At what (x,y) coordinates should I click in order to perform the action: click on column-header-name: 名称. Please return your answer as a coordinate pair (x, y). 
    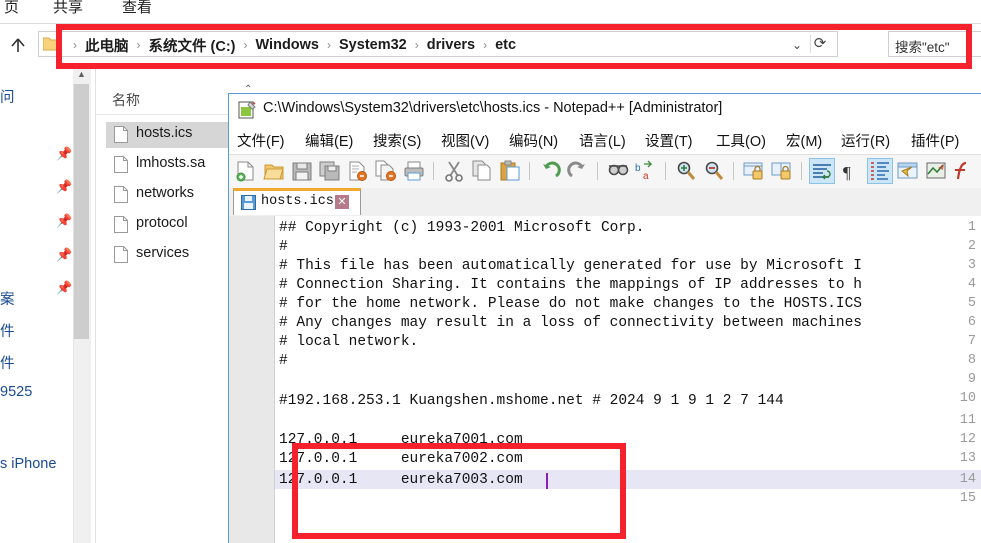
    Looking at the image, I should click on (126, 100).